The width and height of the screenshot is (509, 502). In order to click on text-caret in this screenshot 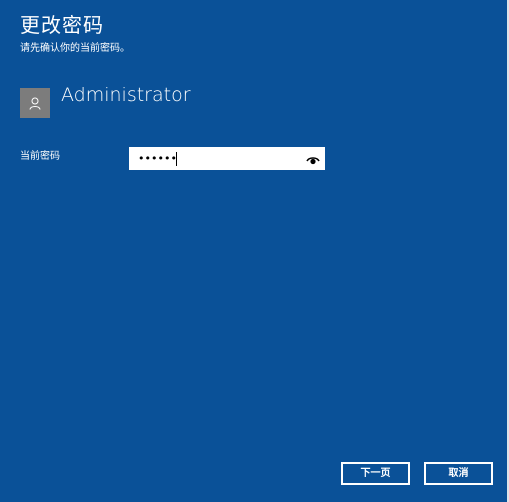, I will do `click(176, 159)`.